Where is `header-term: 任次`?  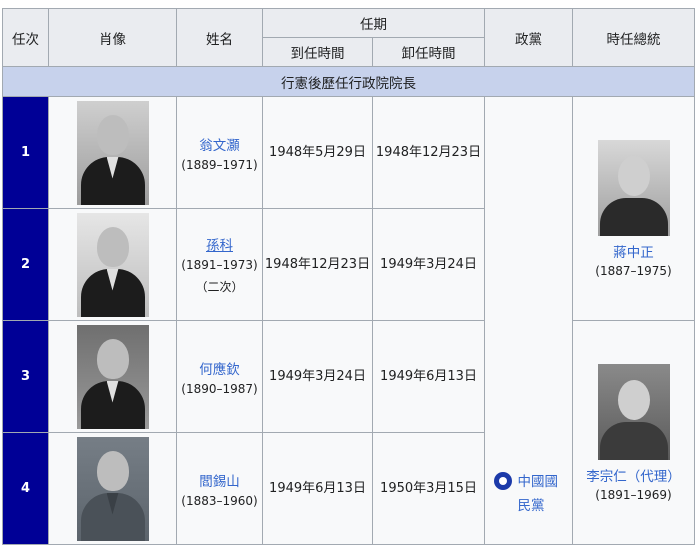
header-term: 任次 is located at coordinates (25, 37).